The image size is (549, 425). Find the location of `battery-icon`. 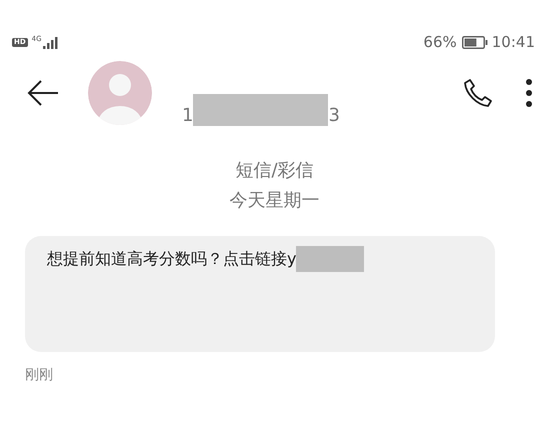

battery-icon is located at coordinates (475, 42).